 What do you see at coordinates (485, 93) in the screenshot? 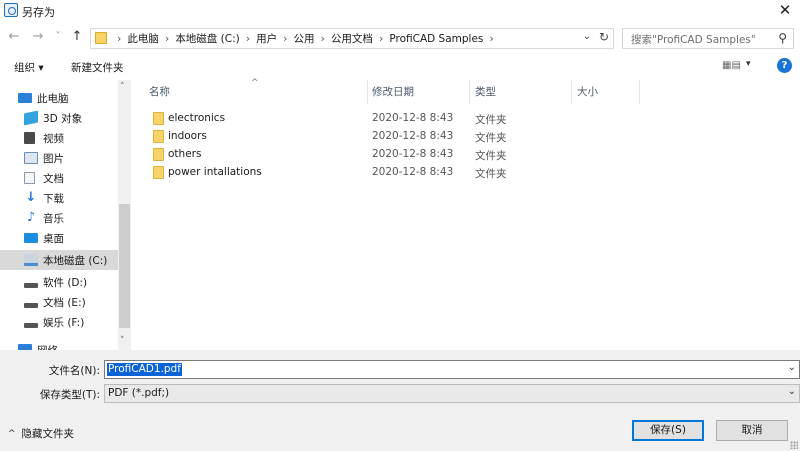
I see `column-header-type: 类型` at bounding box center [485, 93].